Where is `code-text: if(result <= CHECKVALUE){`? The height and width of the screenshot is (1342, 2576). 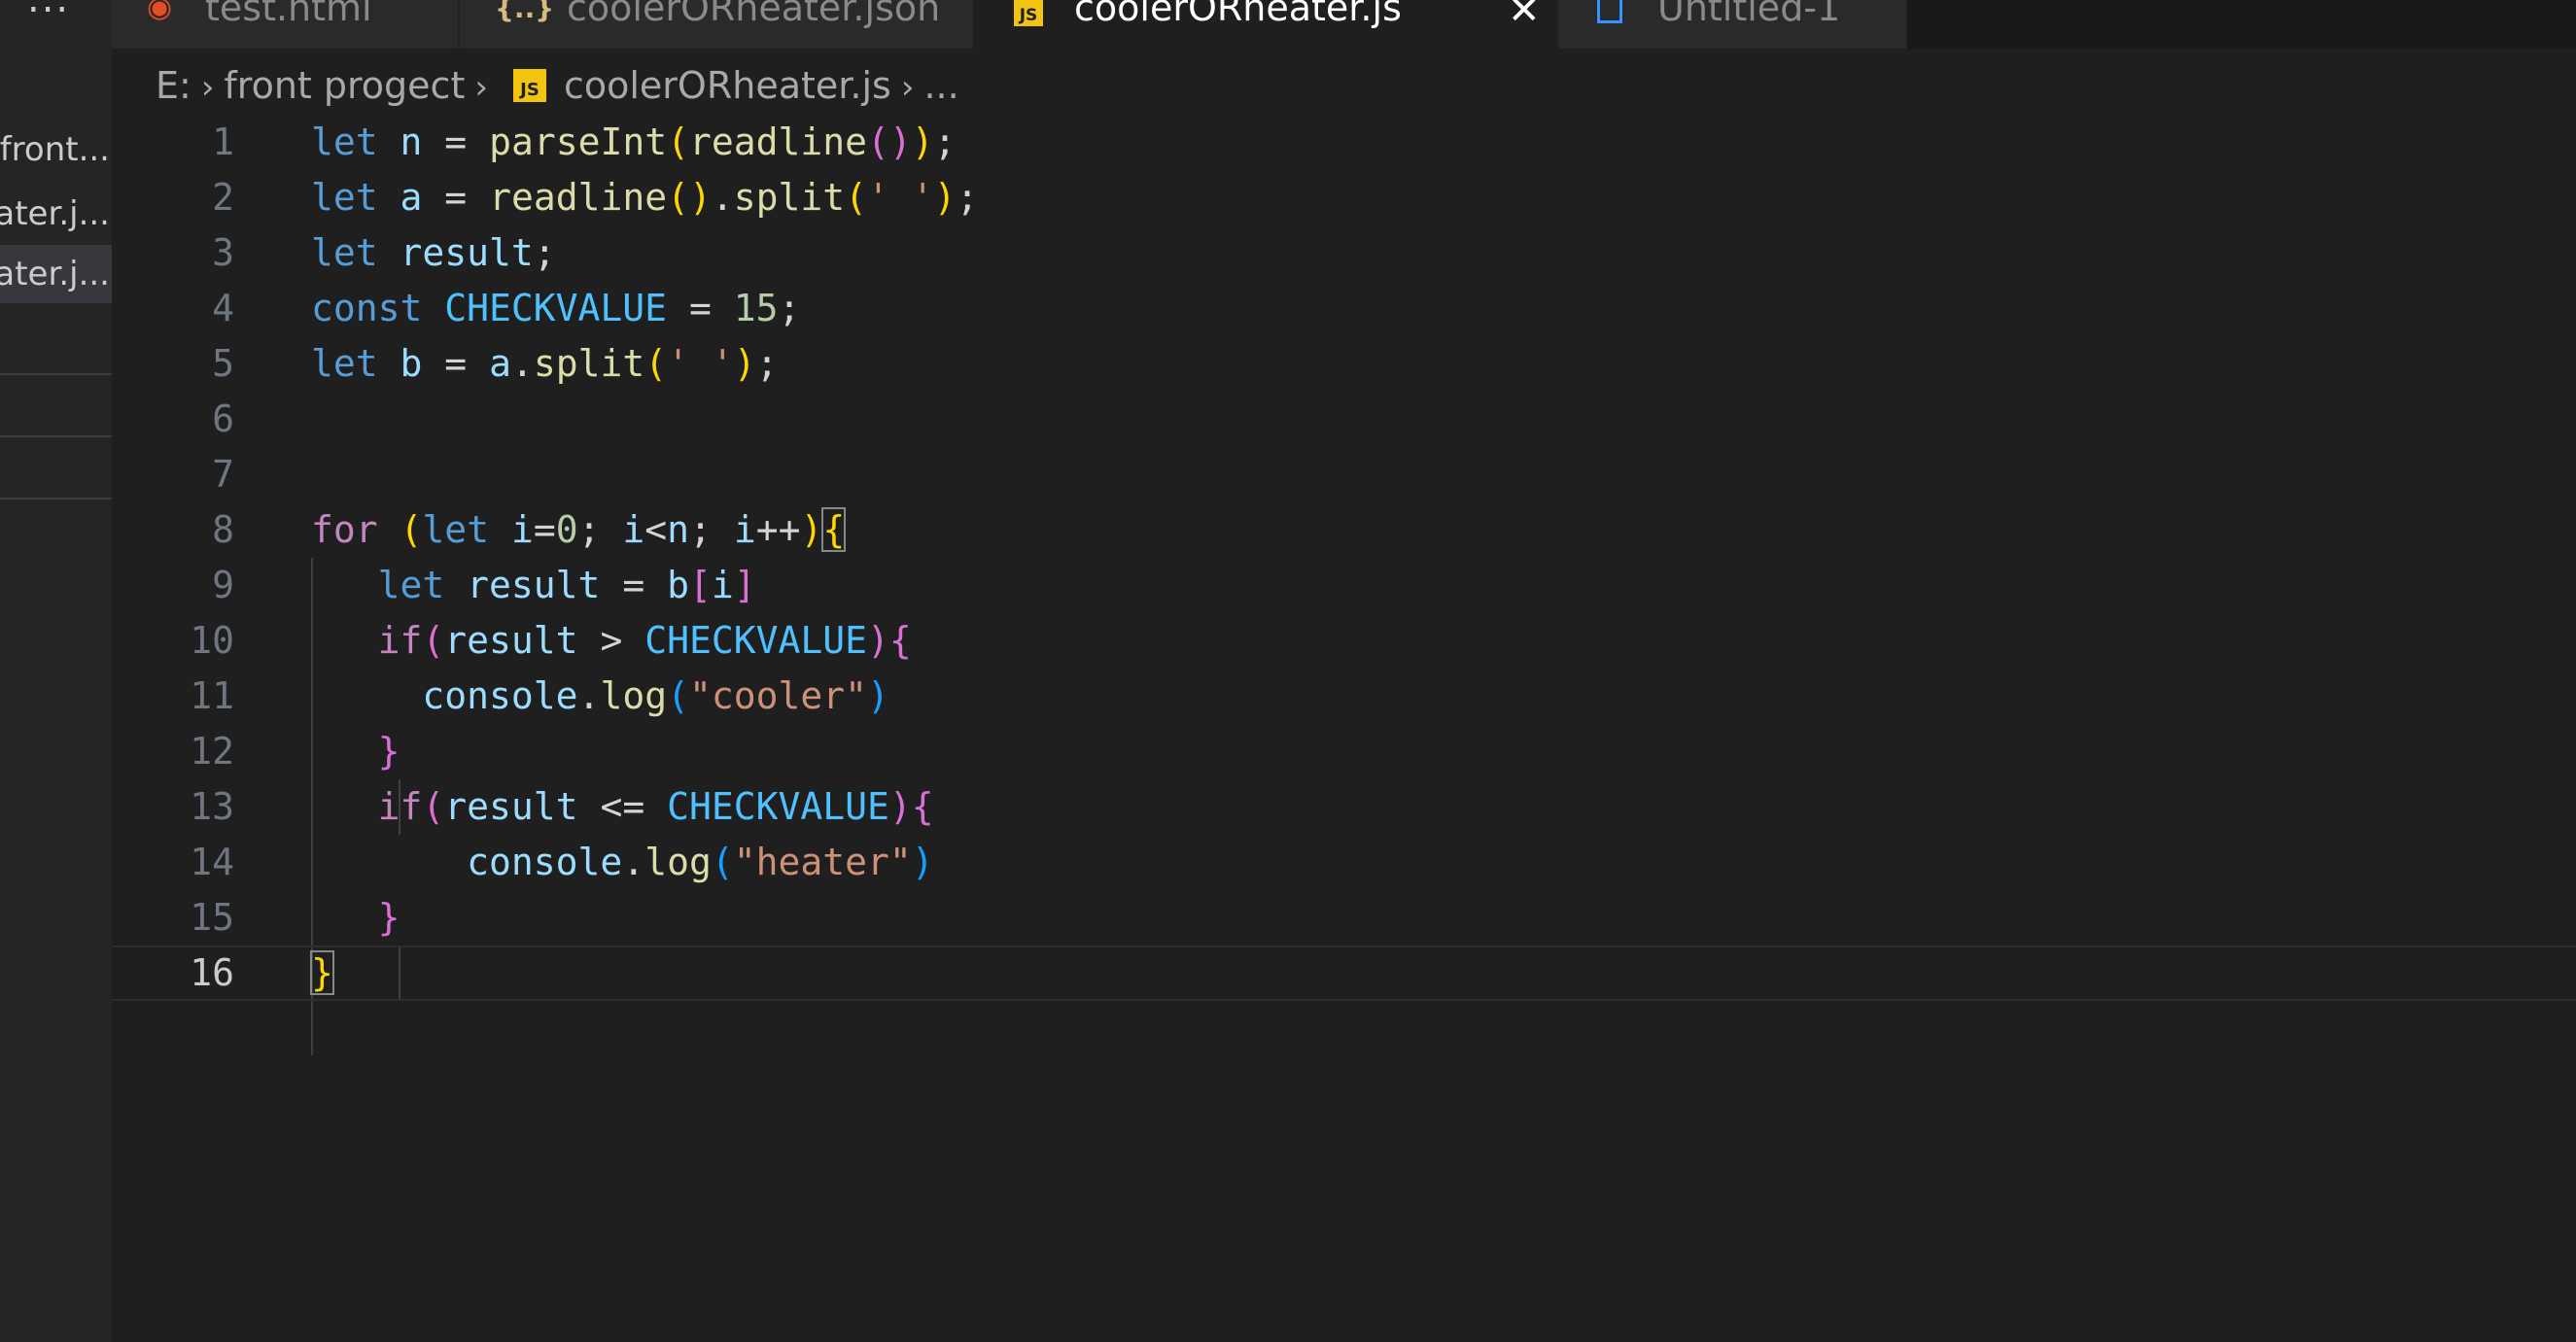
code-text: if(result <= CHECKVALUE){ is located at coordinates (622, 807).